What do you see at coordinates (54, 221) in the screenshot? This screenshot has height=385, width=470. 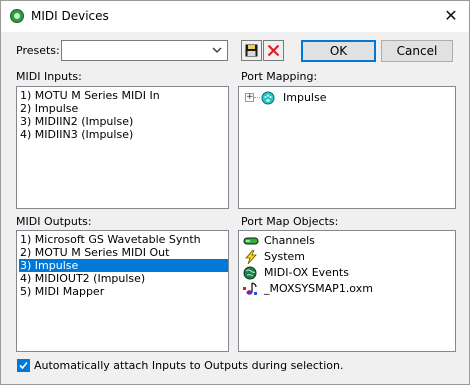 I see `midi-outputs-label: MIDI Outputs:` at bounding box center [54, 221].